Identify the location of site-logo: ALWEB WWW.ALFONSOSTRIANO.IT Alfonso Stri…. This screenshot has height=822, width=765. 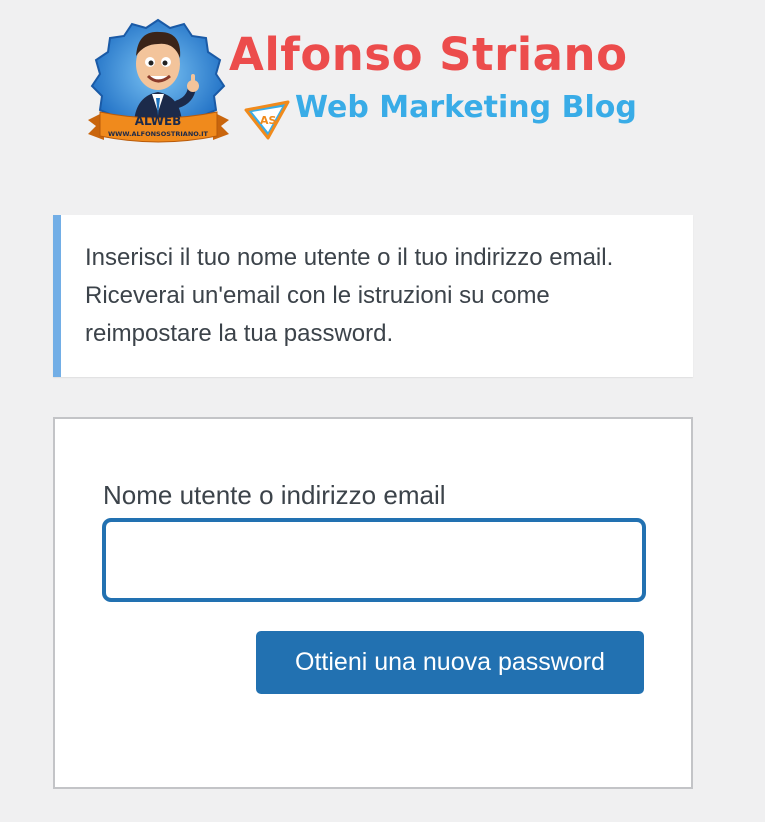
(381, 82).